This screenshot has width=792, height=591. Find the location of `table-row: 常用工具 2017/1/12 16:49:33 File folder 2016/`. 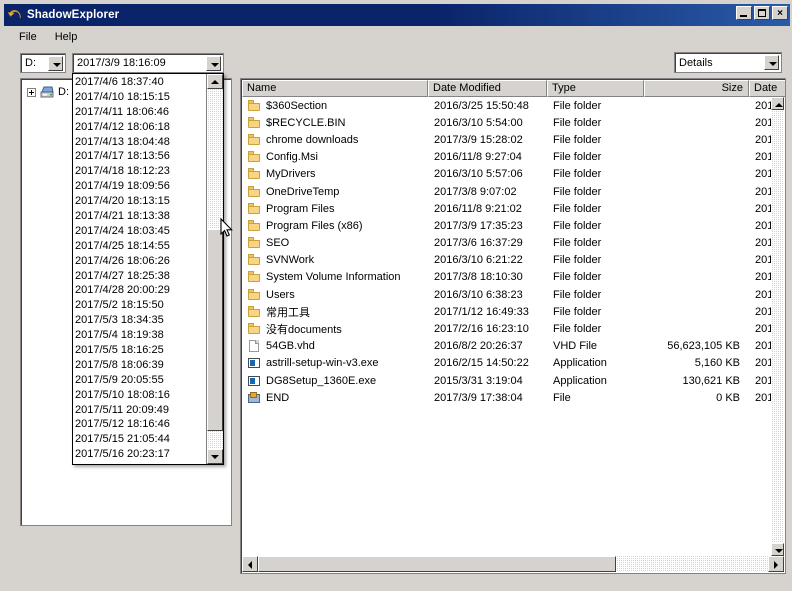

table-row: 常用工具 2017/1/12 16:49:33 File folder 2016/ is located at coordinates (506, 311).